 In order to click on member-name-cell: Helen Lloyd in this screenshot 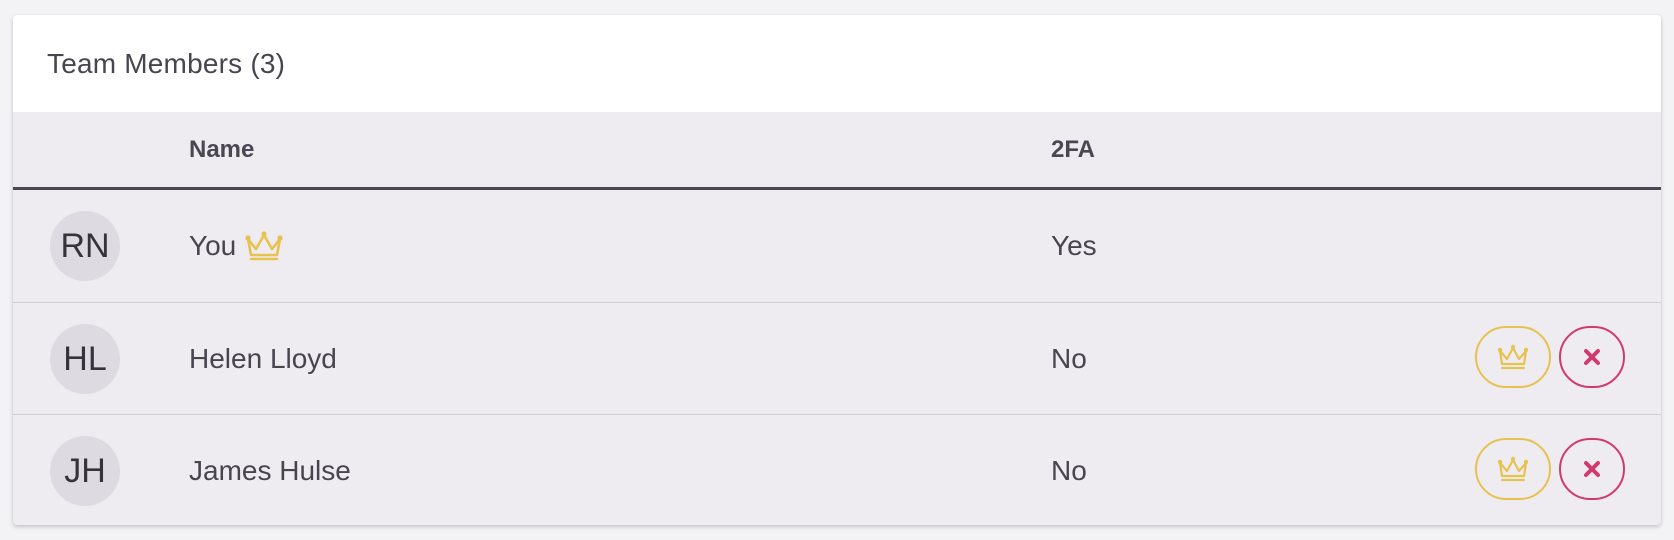, I will do `click(263, 359)`.